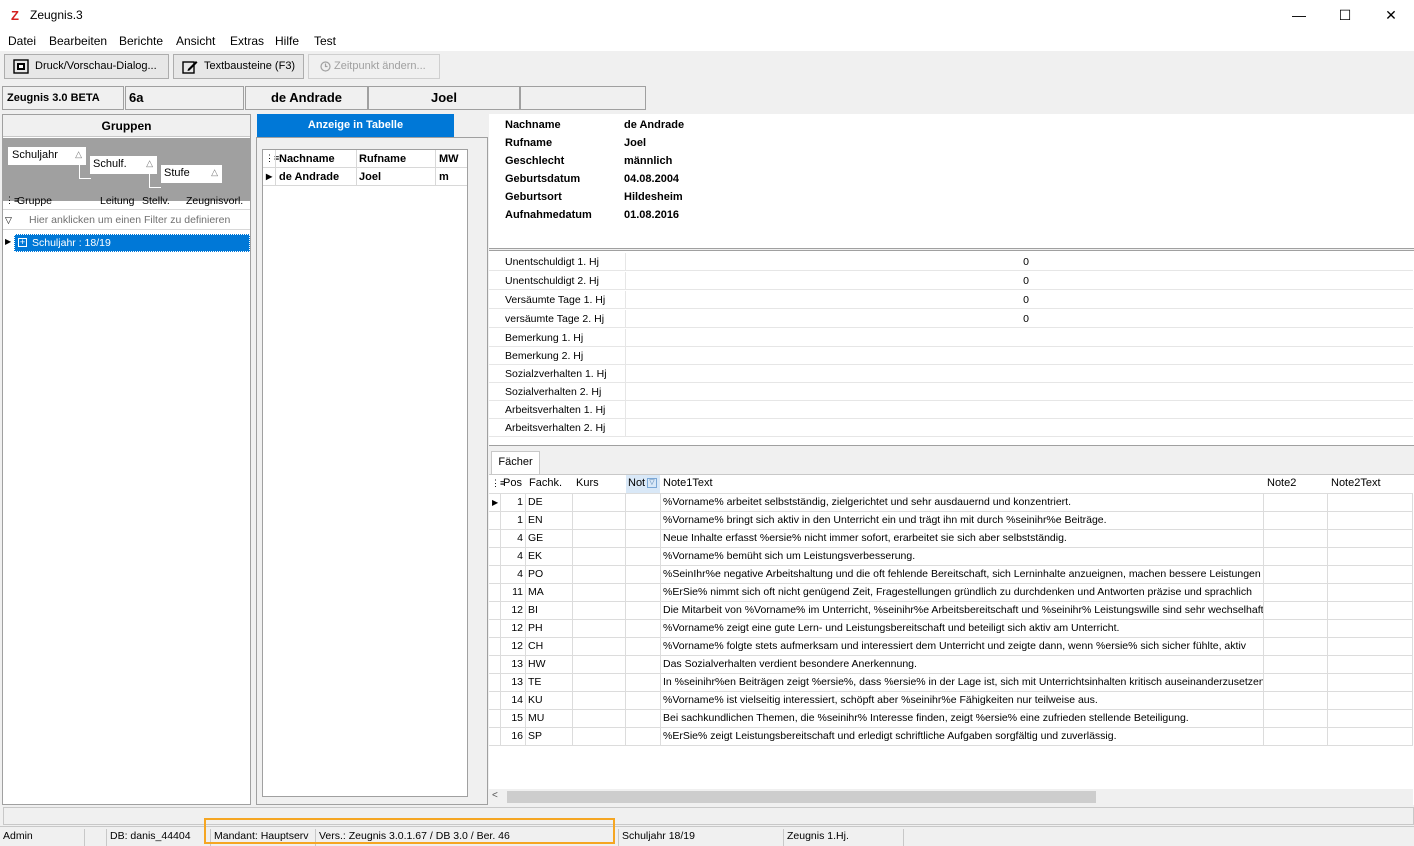 The height and width of the screenshot is (846, 1414). What do you see at coordinates (1299, 15) in the screenshot?
I see `minimize-button: —` at bounding box center [1299, 15].